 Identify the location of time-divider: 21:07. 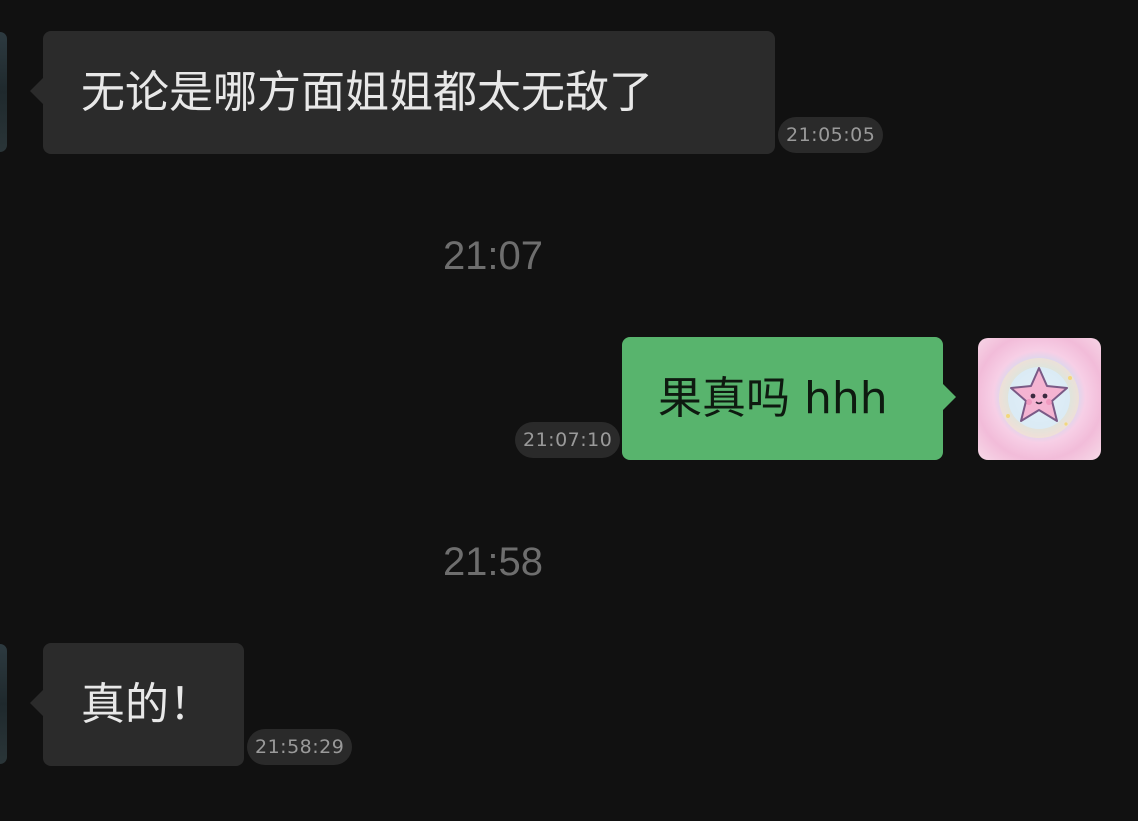
(493, 256).